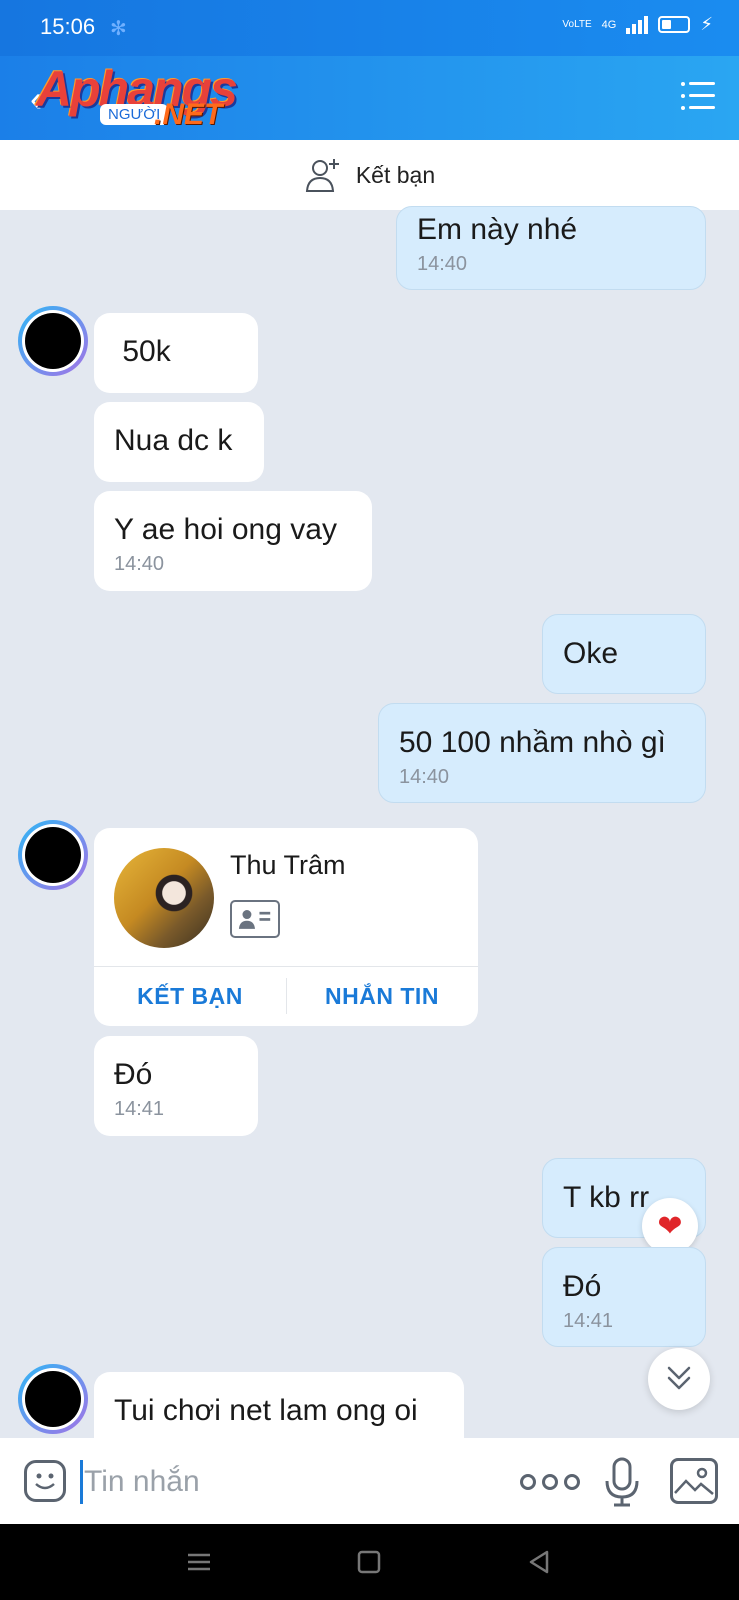  I want to click on home-icon, so click(369, 1562).